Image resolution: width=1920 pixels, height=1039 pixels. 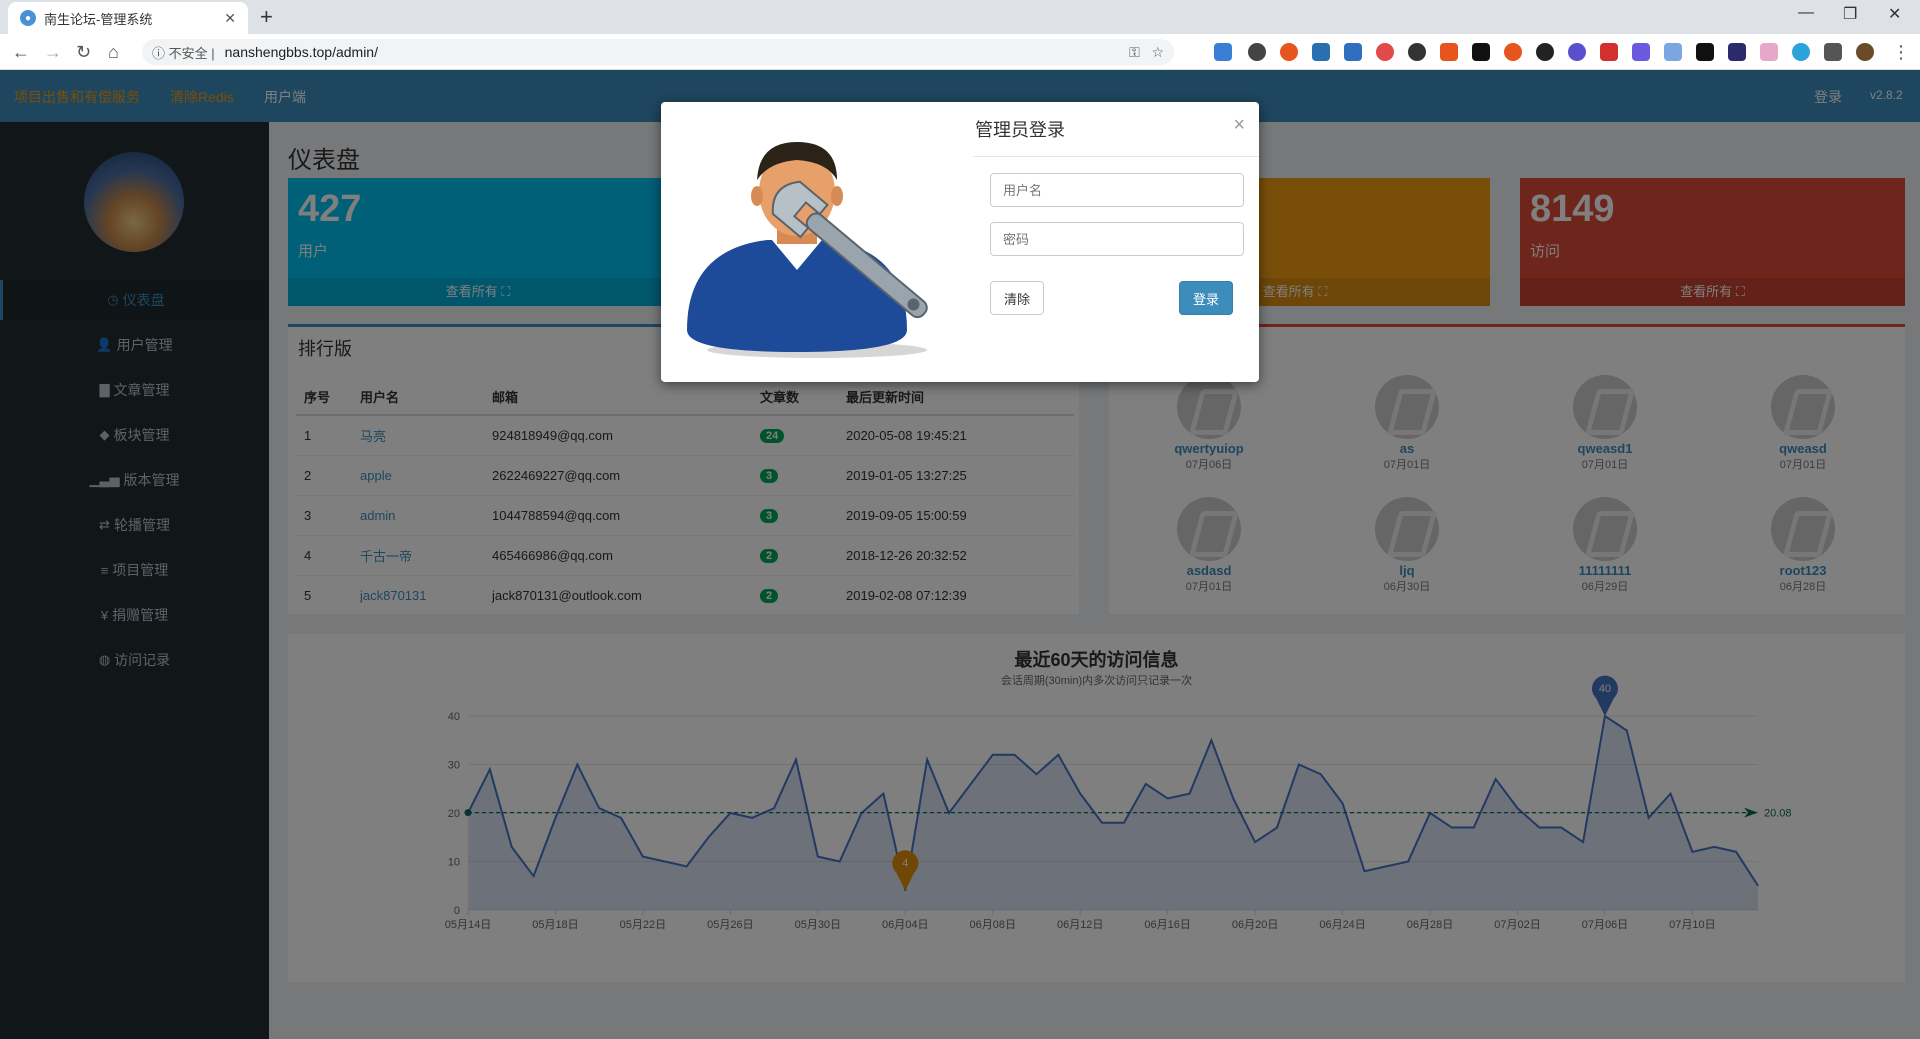 What do you see at coordinates (658, 52) in the screenshot?
I see `url-bar: ⓘ 不安全 | nanshengbbs.top/admin/ ⚿ ☆` at bounding box center [658, 52].